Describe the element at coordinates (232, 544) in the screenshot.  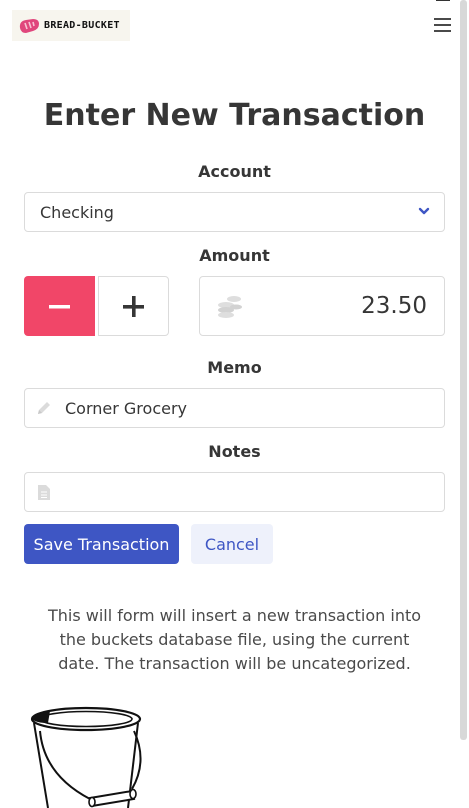
I see `cancel-button: Cancel` at that location.